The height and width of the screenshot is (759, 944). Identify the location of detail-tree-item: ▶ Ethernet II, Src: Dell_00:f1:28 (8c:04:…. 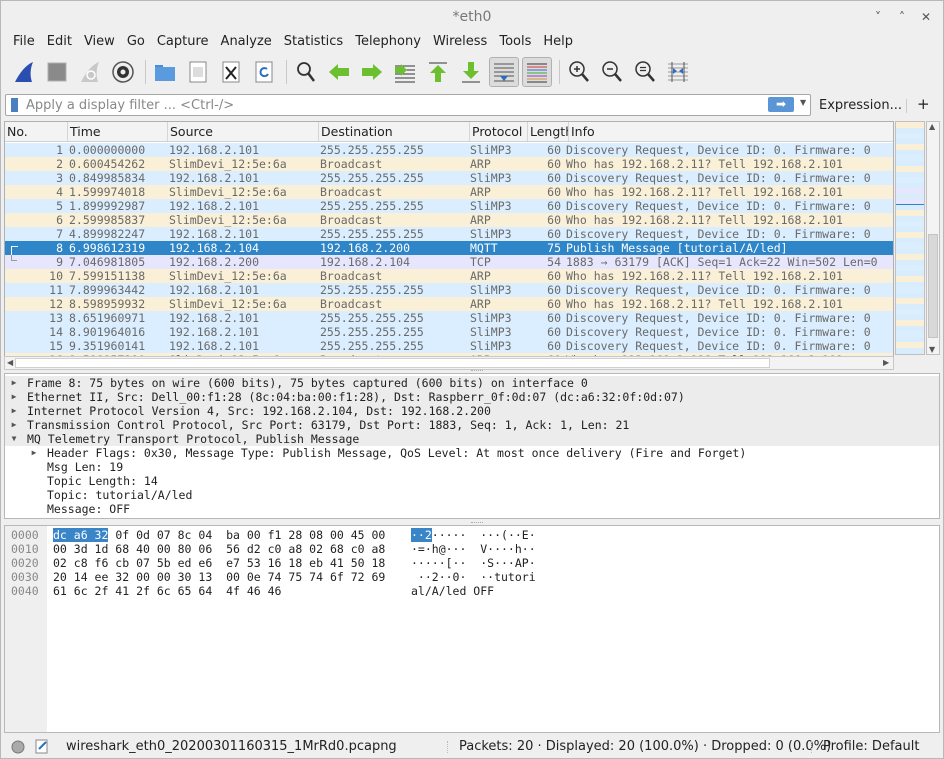
(472, 397).